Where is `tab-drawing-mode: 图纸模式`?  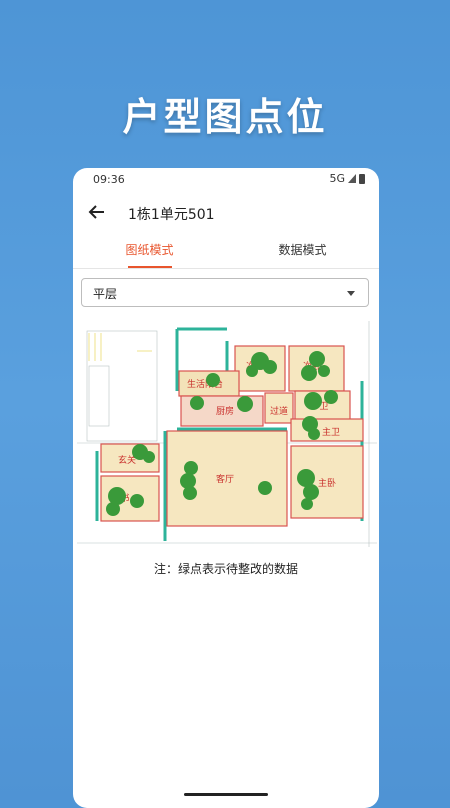 tab-drawing-mode: 图纸模式 is located at coordinates (149, 252).